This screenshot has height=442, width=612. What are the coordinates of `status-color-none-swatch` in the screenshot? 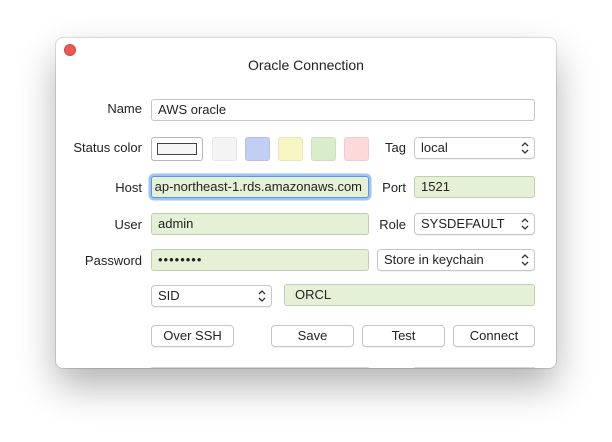 It's located at (177, 149).